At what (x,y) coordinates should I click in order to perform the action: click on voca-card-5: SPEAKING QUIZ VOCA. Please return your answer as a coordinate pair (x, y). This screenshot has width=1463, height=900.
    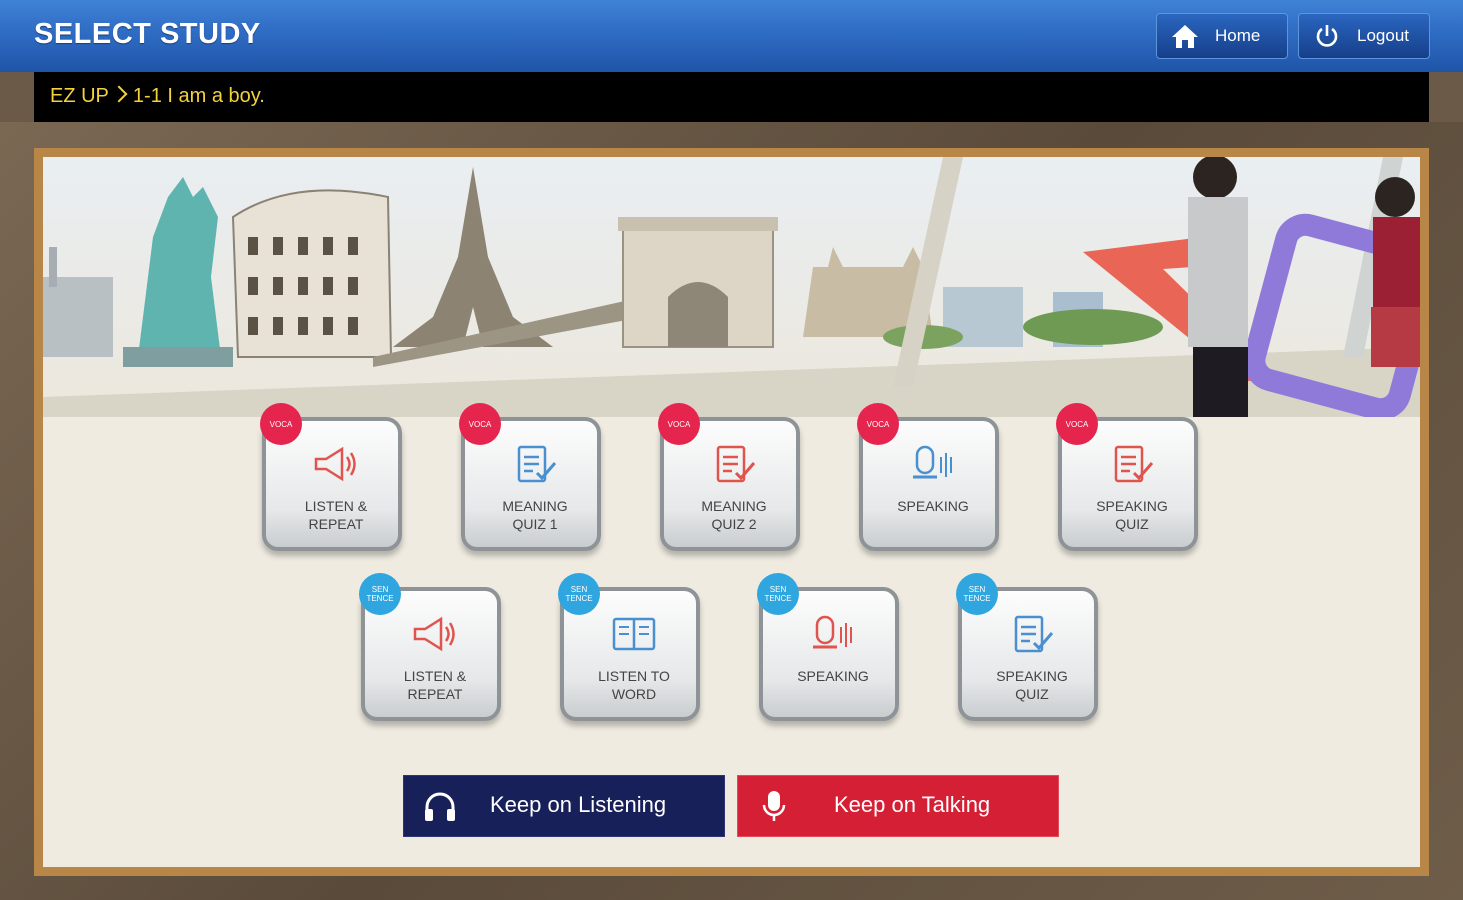
    Looking at the image, I should click on (1127, 477).